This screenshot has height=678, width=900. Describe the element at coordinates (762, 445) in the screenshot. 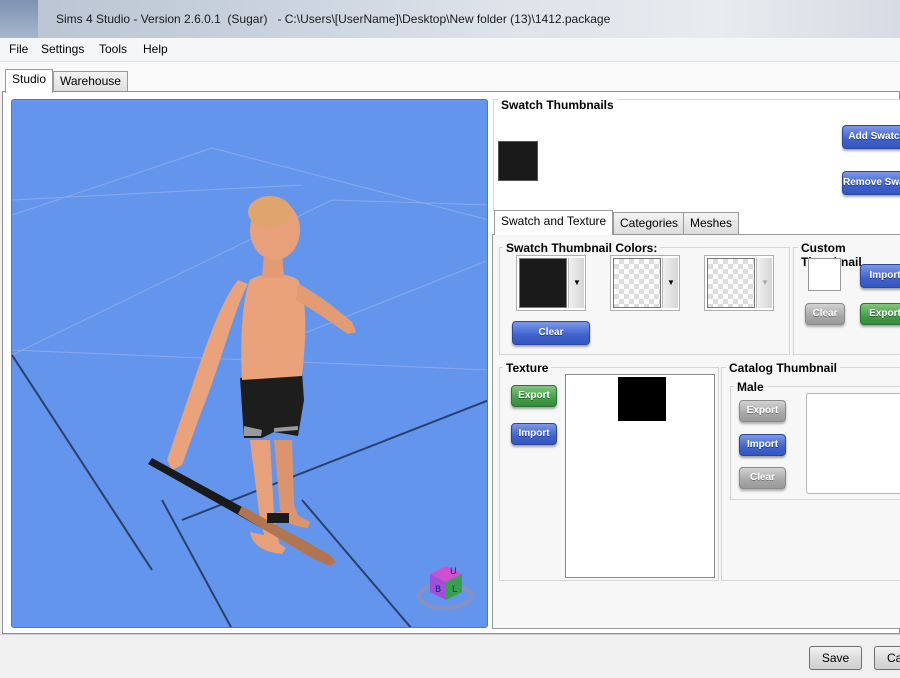

I see `catalog-import-button: Import` at that location.